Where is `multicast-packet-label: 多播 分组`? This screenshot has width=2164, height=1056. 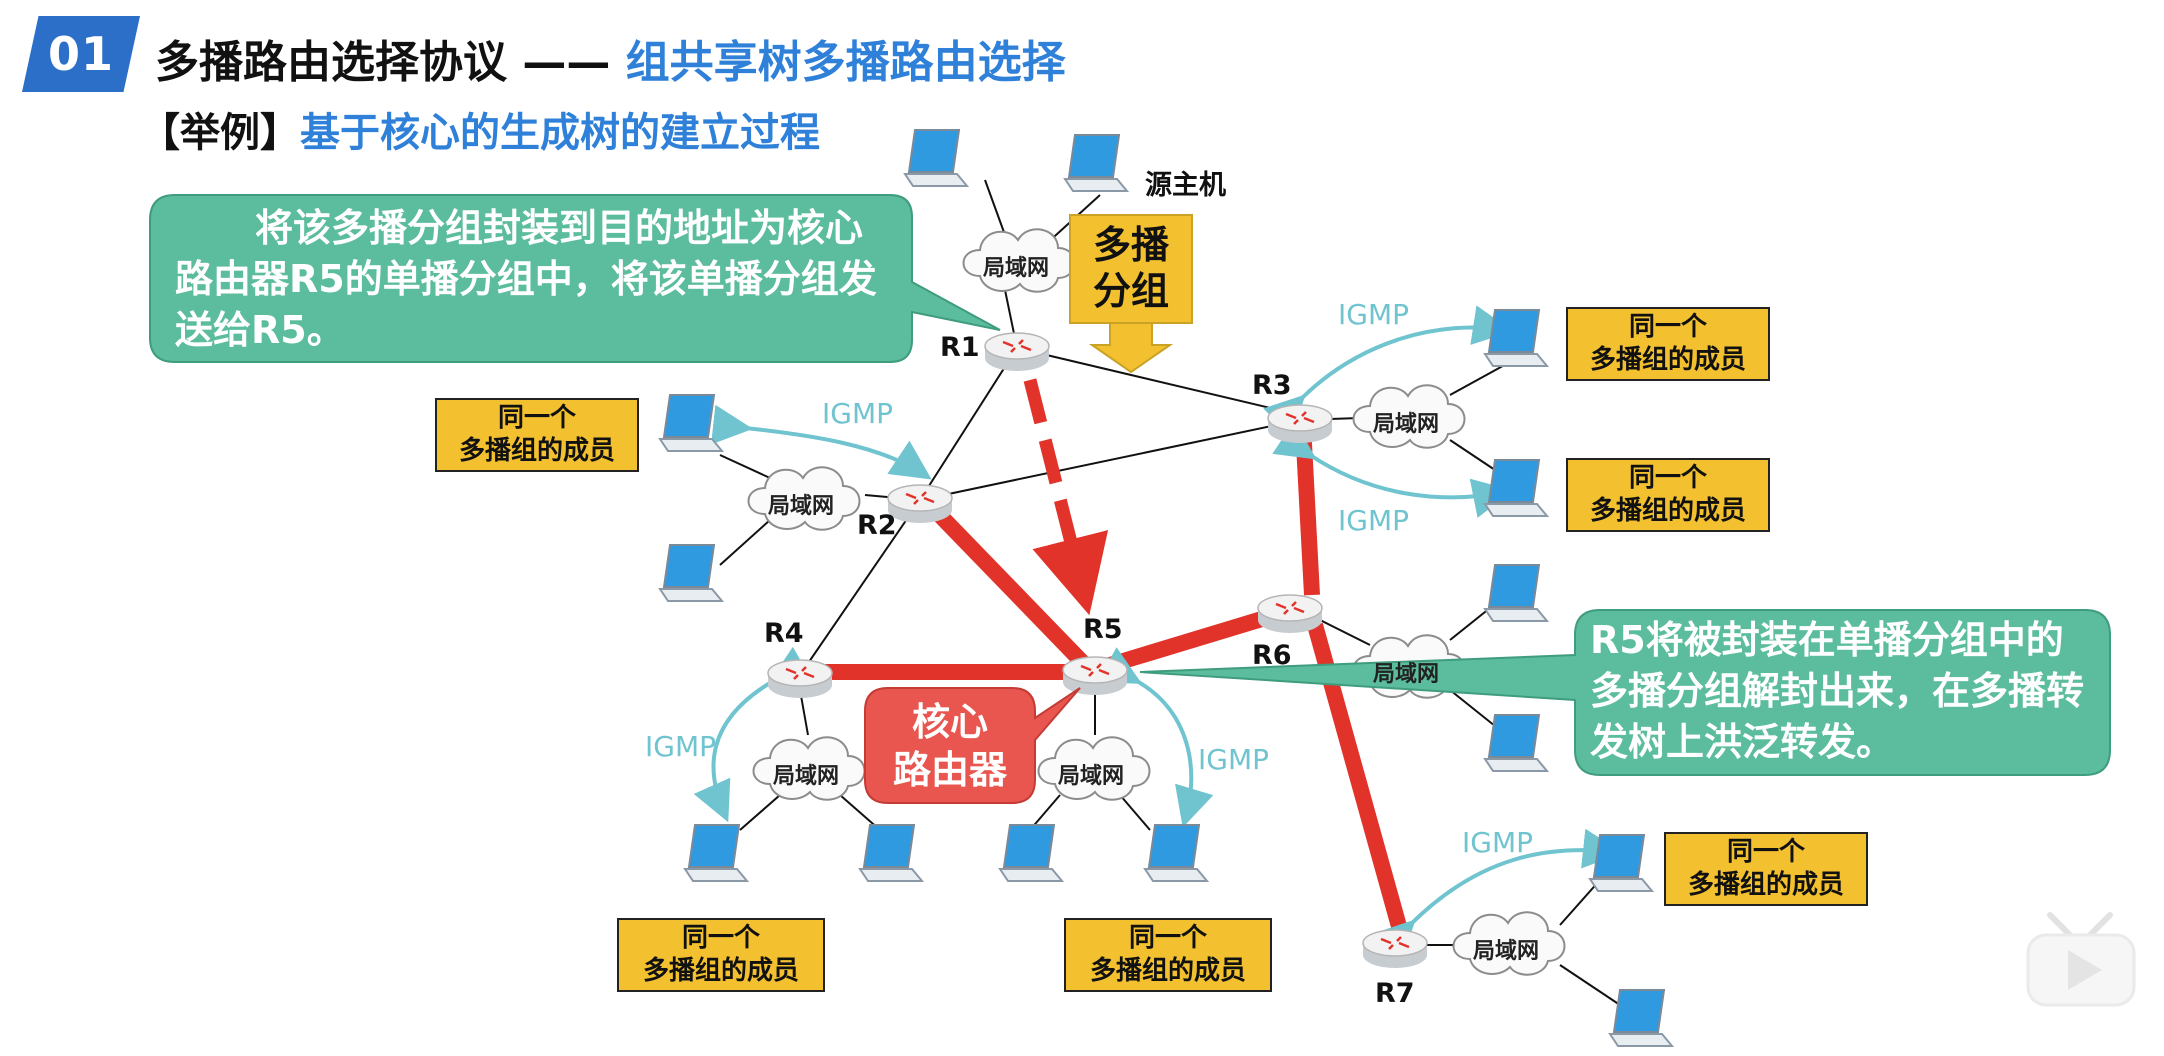
multicast-packet-label: 多播 分组 is located at coordinates (1130, 268).